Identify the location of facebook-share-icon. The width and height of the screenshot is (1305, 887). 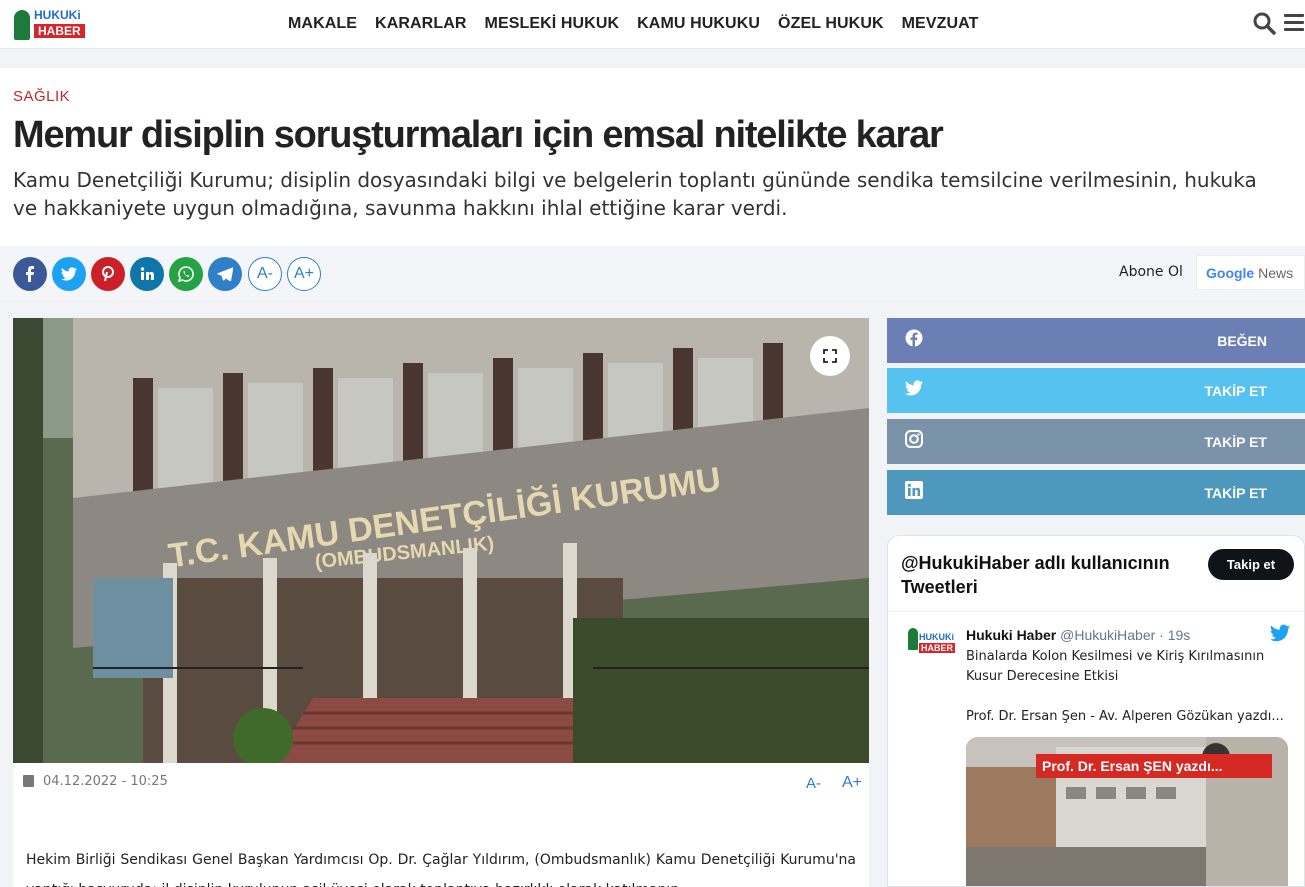
(30, 274).